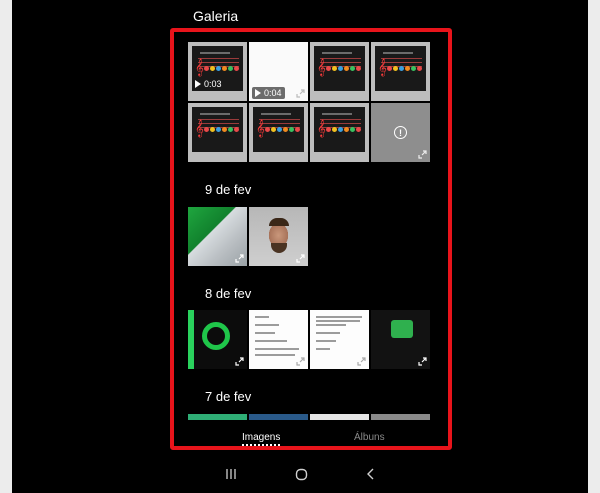 The width and height of the screenshot is (600, 493). I want to click on date-header: 8 de fev, so click(228, 293).